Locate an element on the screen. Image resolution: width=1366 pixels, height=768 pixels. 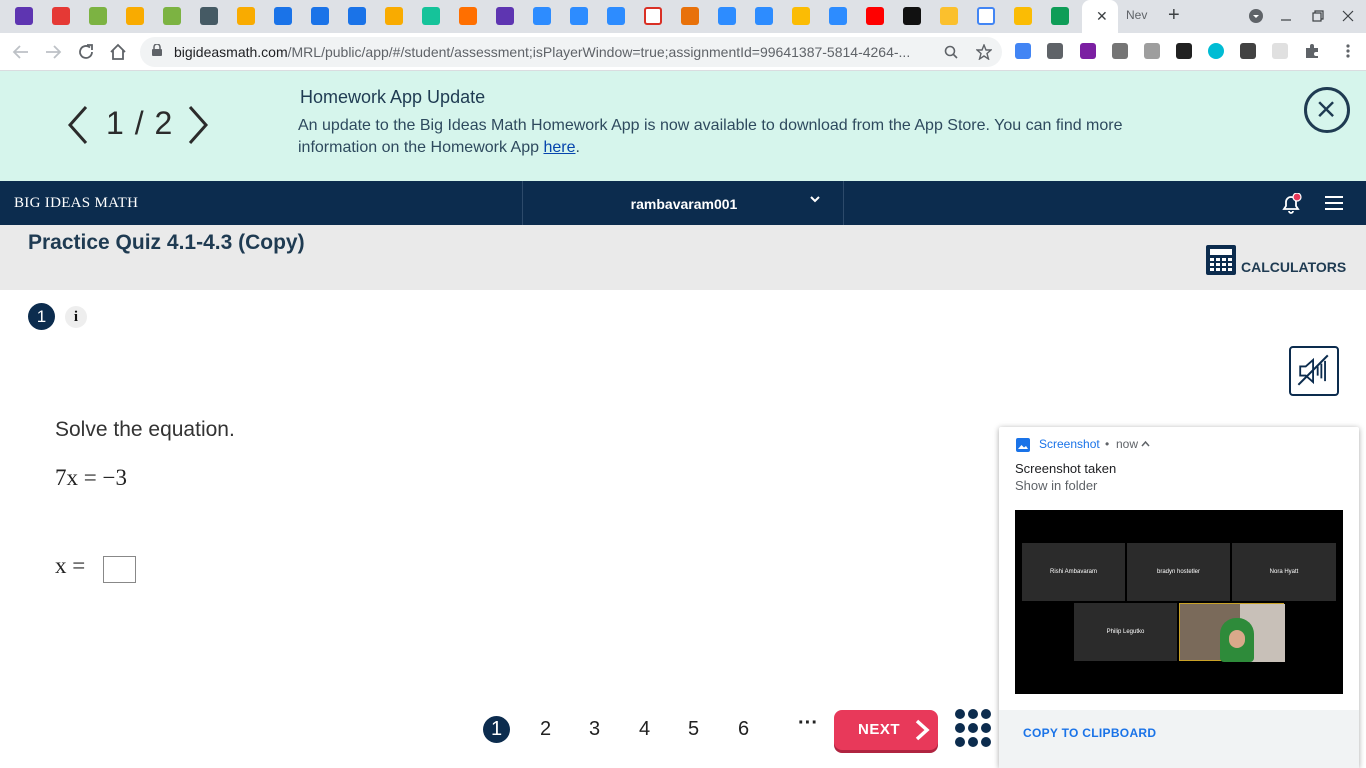
extension-translate-icon is located at coordinates (1023, 51).